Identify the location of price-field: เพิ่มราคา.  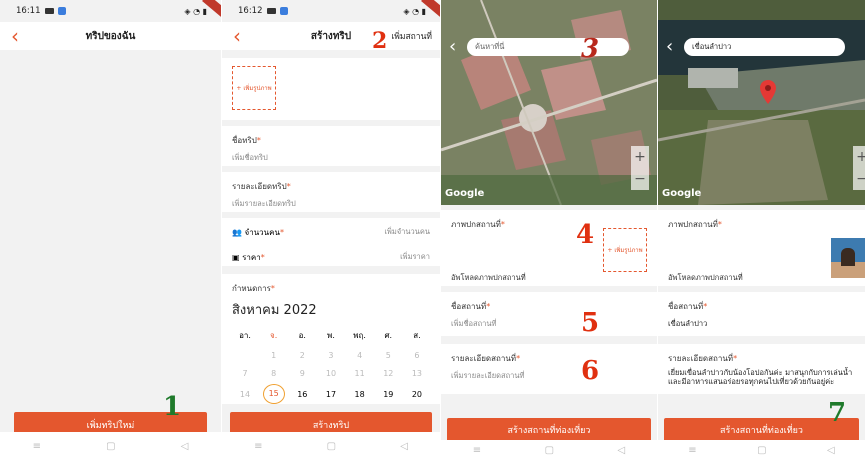
(415, 257).